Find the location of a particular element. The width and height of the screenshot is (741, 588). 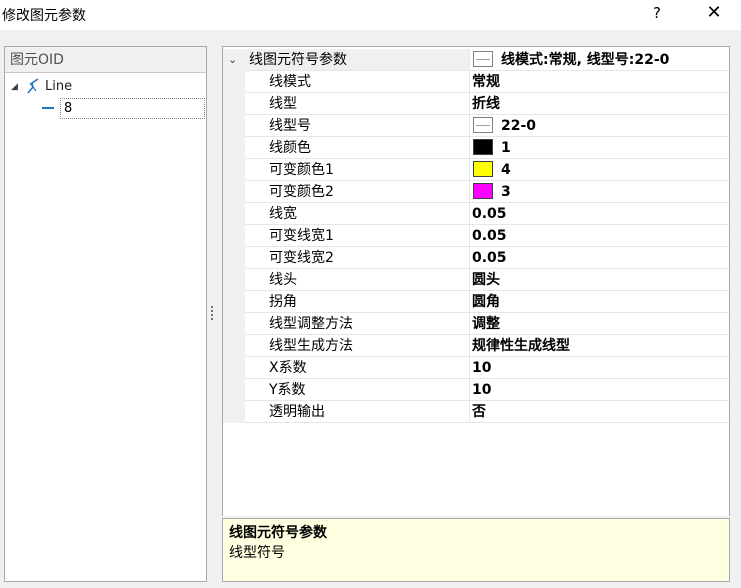

prop-name: 线型 is located at coordinates (357, 104).